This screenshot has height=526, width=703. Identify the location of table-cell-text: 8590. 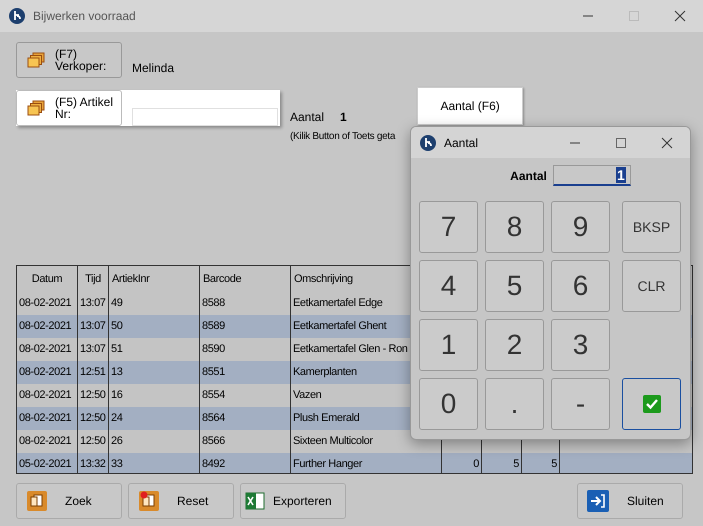
(213, 350).